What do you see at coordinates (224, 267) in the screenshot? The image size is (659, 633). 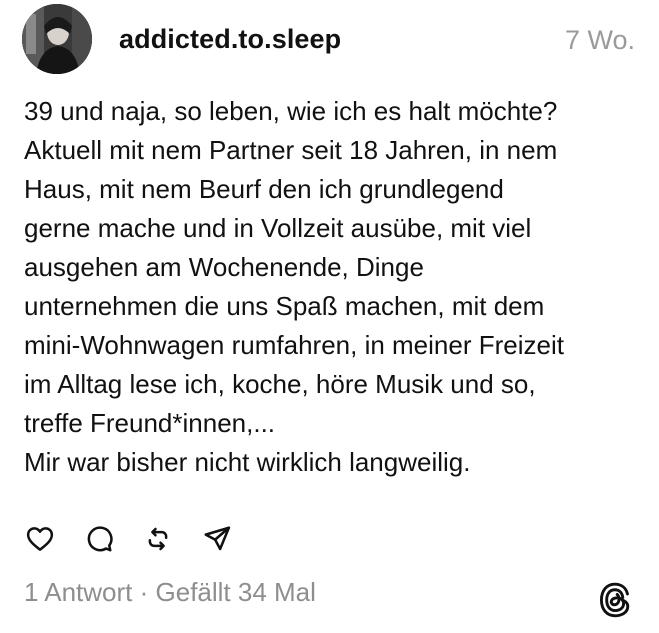 I see `post-text-line: ausgehen am Wochenende, Dinge` at bounding box center [224, 267].